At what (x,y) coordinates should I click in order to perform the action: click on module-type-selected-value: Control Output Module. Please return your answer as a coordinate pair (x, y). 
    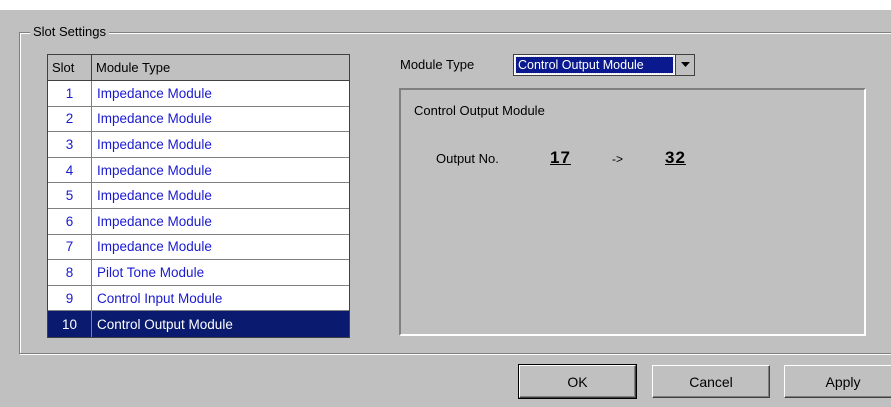
    Looking at the image, I should click on (594, 65).